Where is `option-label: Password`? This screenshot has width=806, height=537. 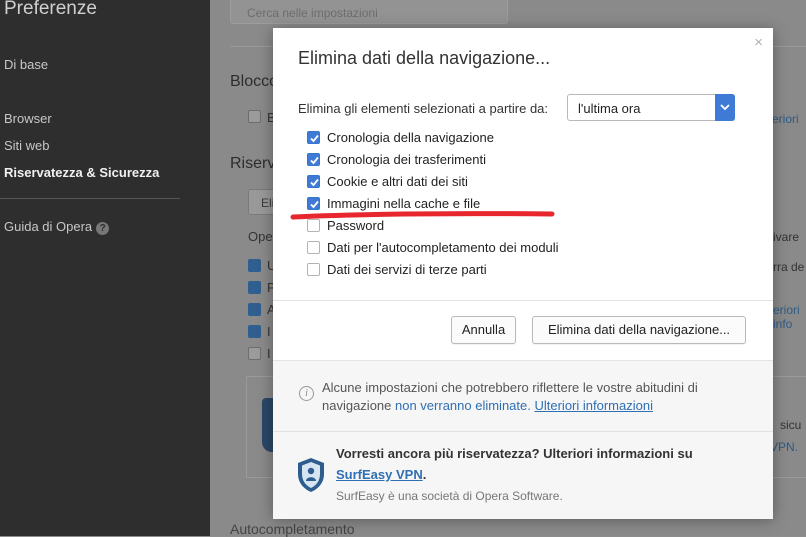 option-label: Password is located at coordinates (356, 225).